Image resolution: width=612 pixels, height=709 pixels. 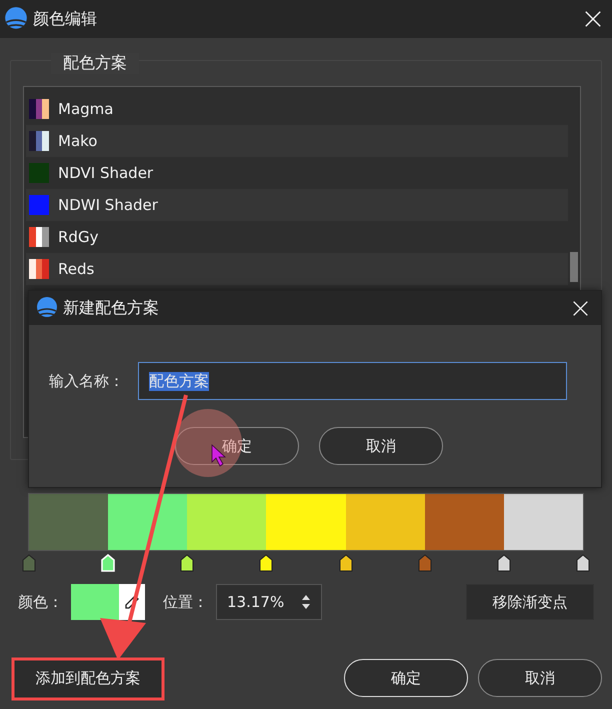 What do you see at coordinates (352, 381) in the screenshot?
I see `name-input-field: 配色方案` at bounding box center [352, 381].